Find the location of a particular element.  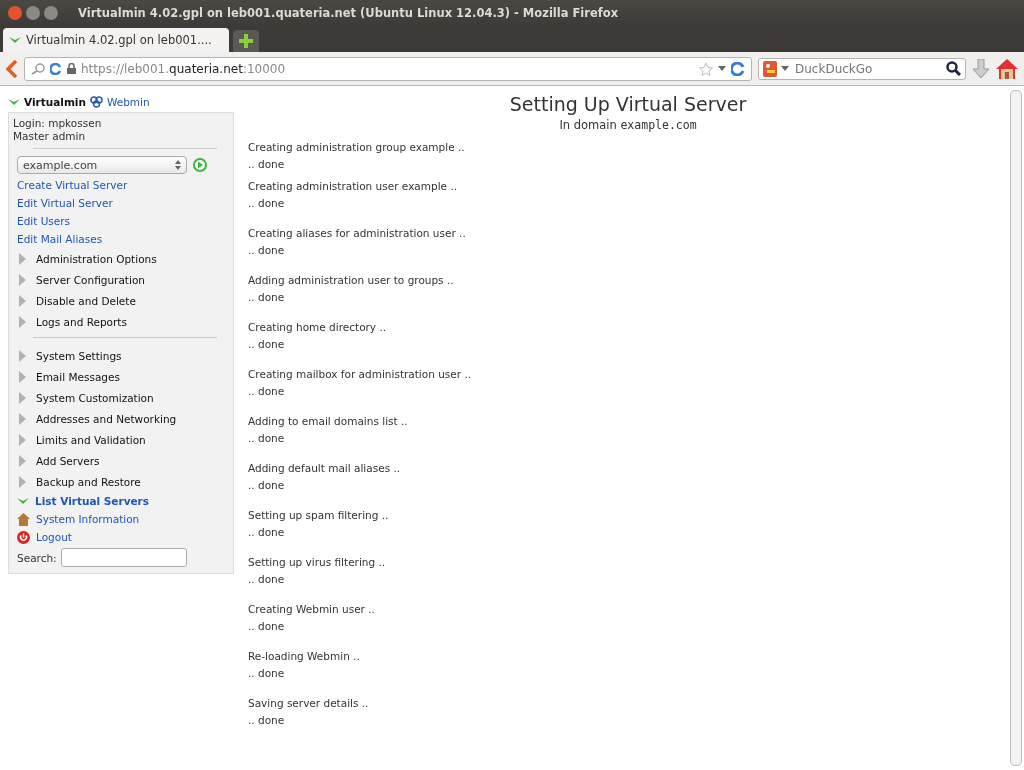

power-icon is located at coordinates (23, 537).